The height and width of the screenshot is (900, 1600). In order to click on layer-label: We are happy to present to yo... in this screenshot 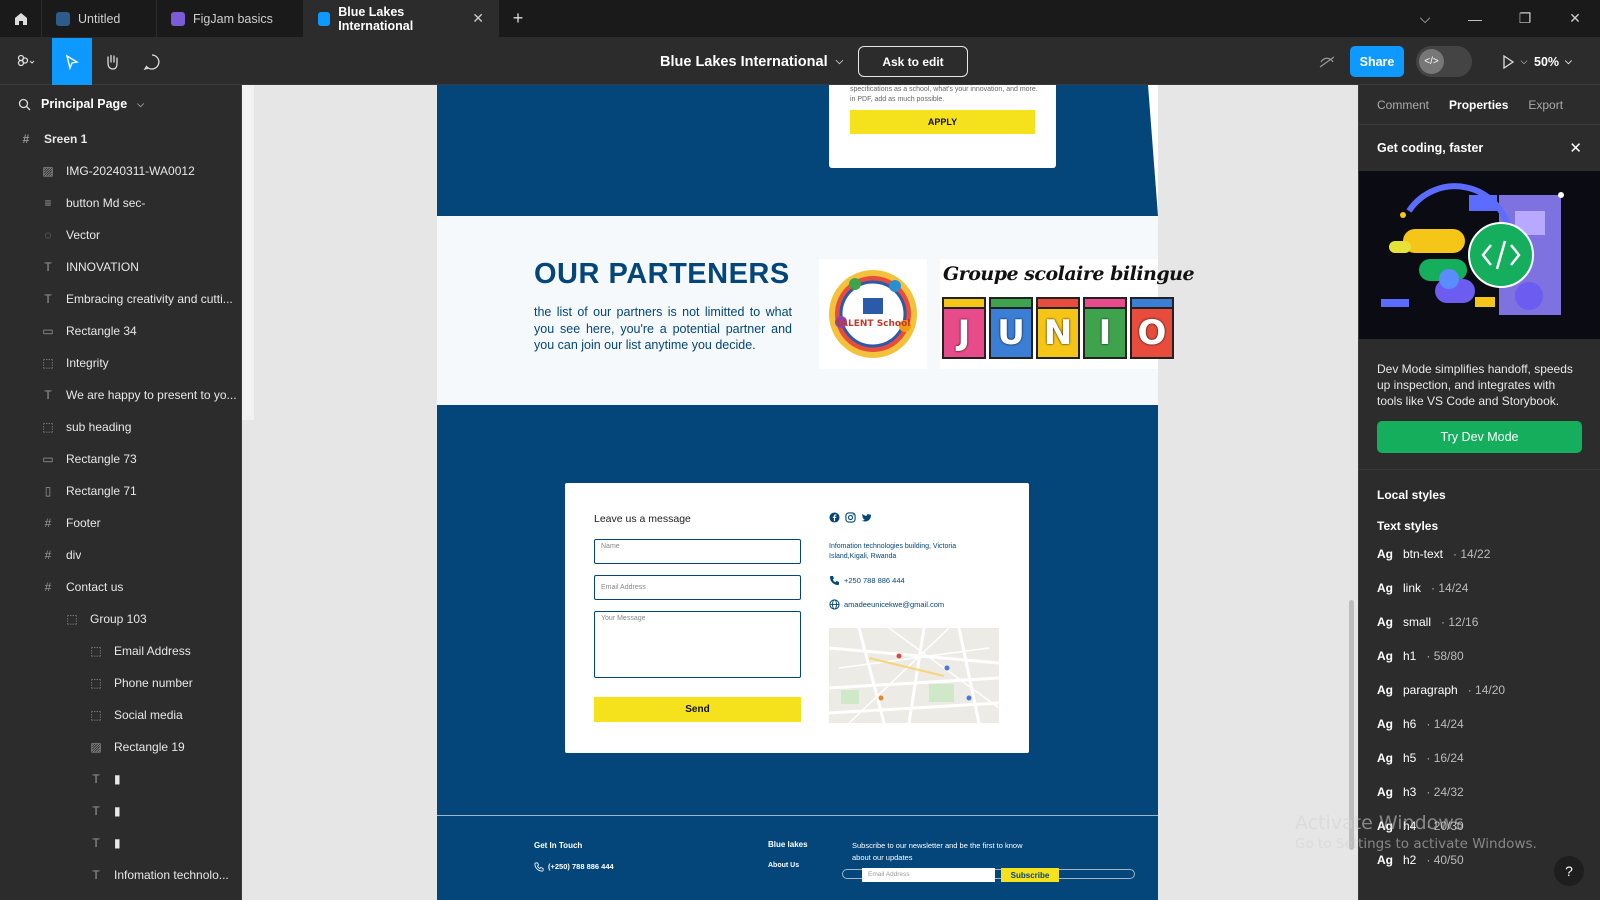, I will do `click(151, 395)`.